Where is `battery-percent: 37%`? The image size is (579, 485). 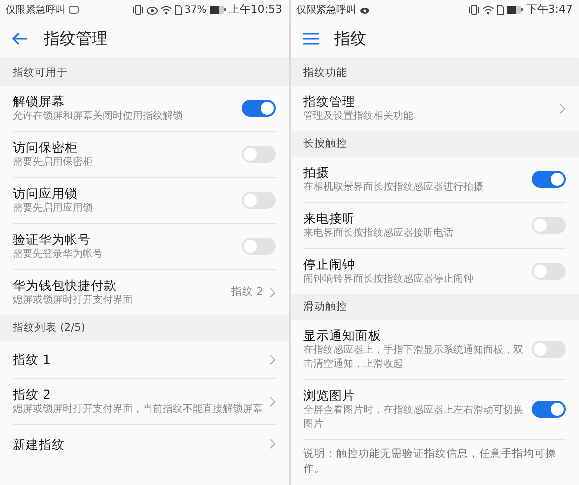 battery-percent: 37% is located at coordinates (195, 11).